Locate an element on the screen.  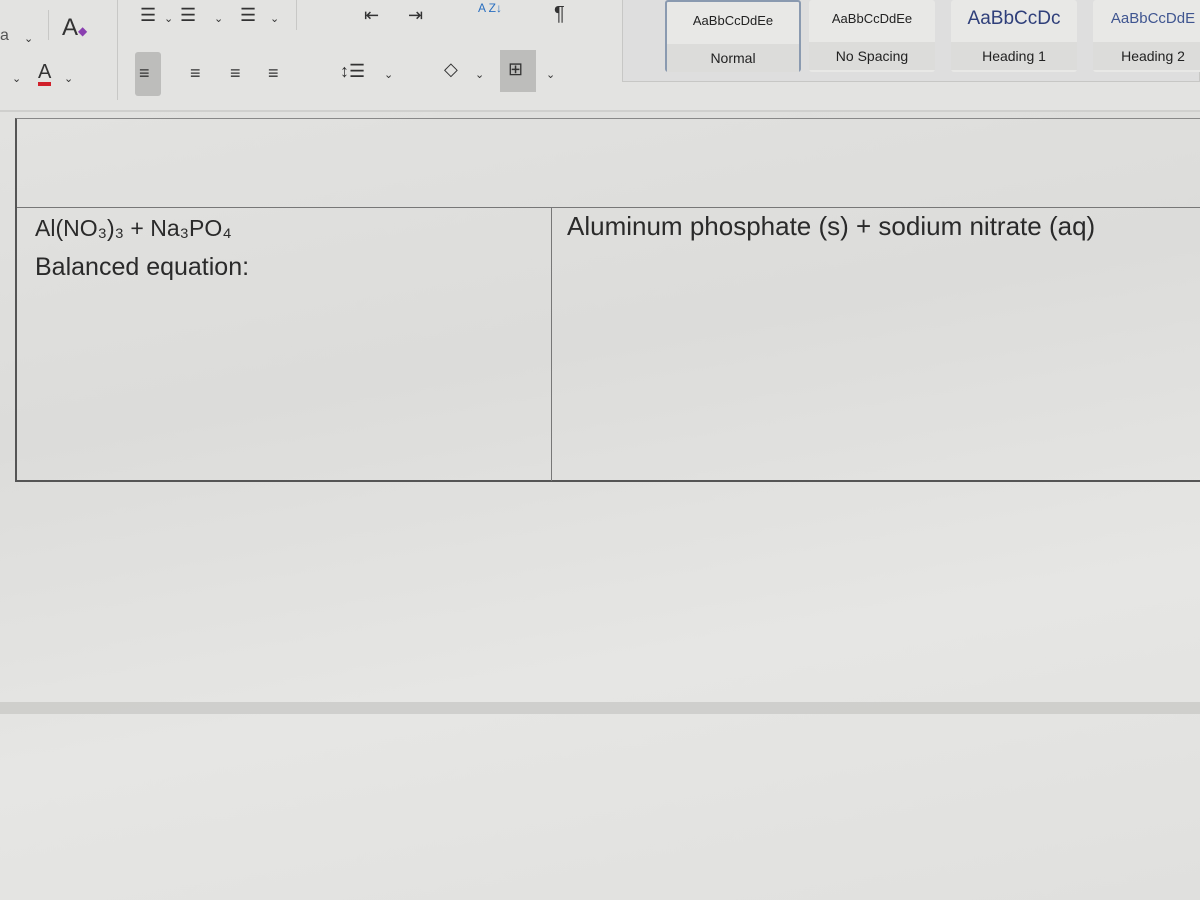
reactants-text: Al(NO₃)₃ + Na₃PO₄ is located at coordinates (133, 228).